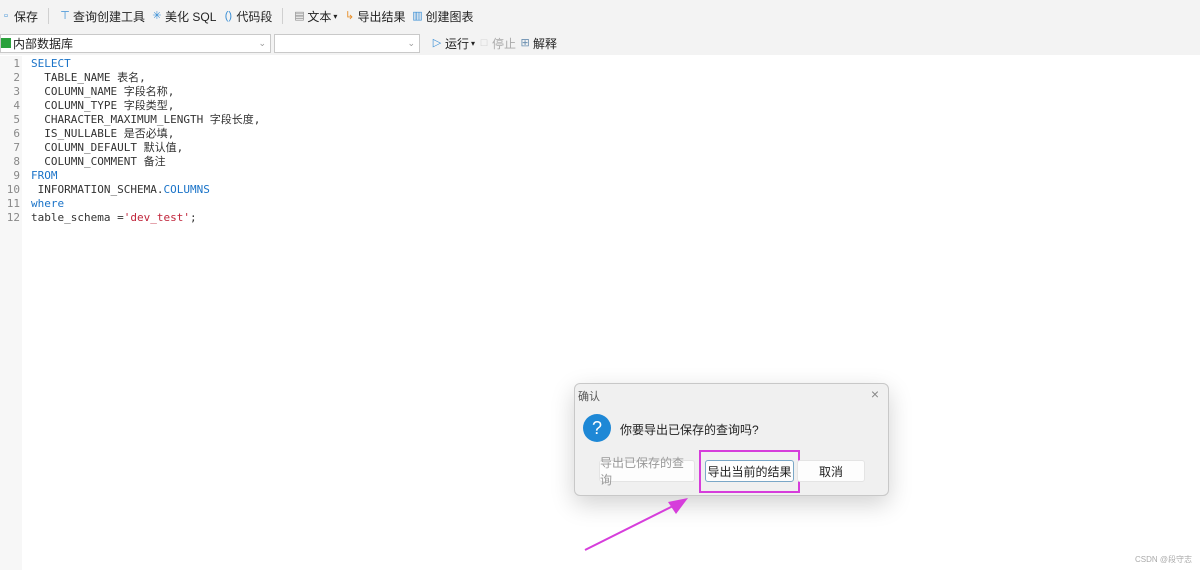 This screenshot has width=1200, height=570. I want to click on code-text: IS_NULLABLE 是否必填,, so click(102, 134).